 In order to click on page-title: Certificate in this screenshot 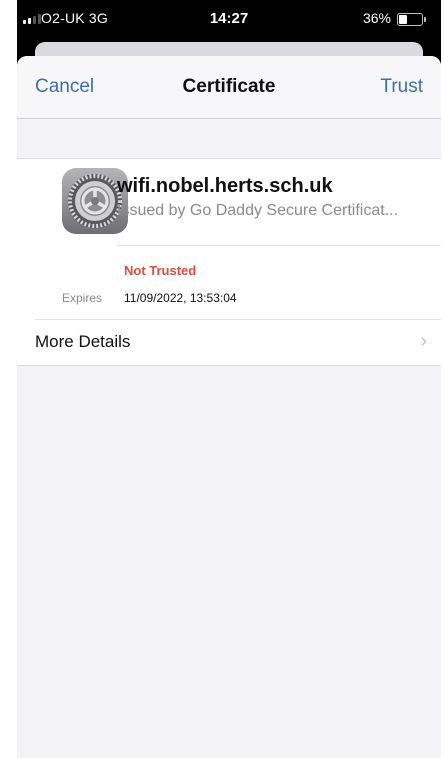, I will do `click(229, 86)`.